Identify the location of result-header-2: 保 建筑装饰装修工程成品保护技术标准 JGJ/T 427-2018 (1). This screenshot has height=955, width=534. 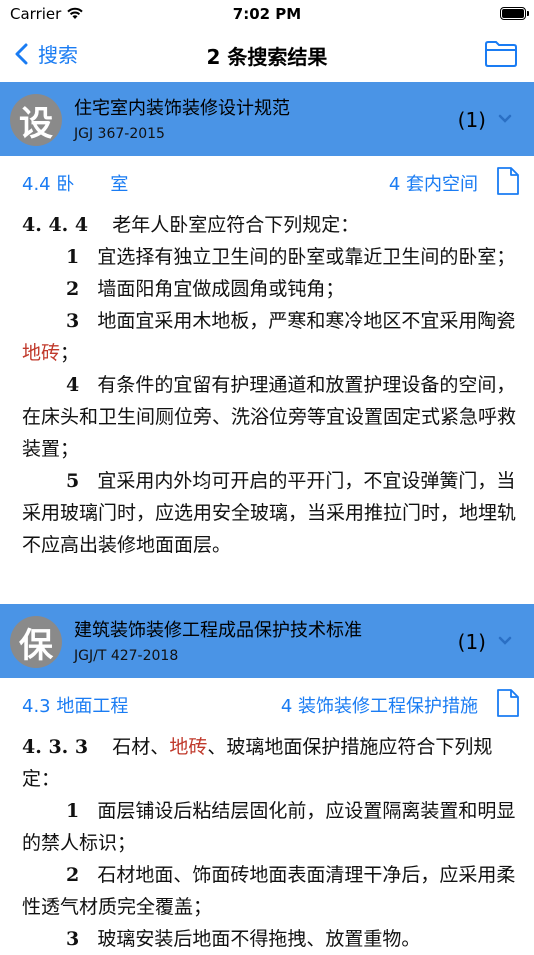
(267, 641).